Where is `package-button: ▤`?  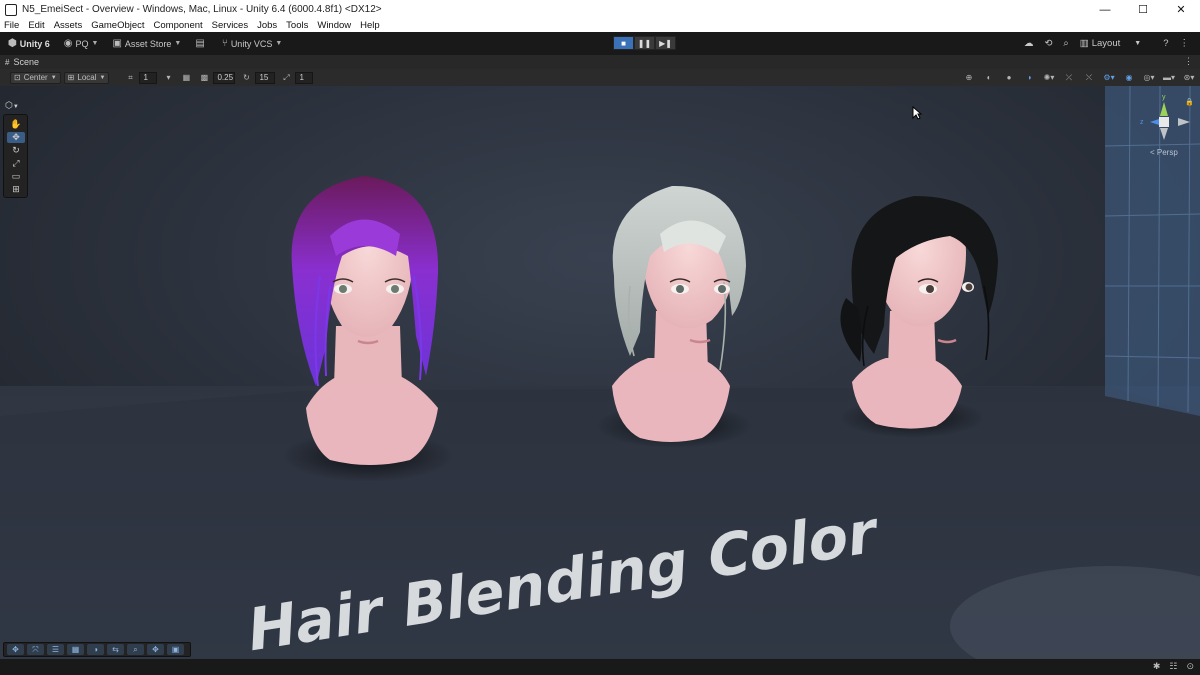 package-button: ▤ is located at coordinates (201, 43).